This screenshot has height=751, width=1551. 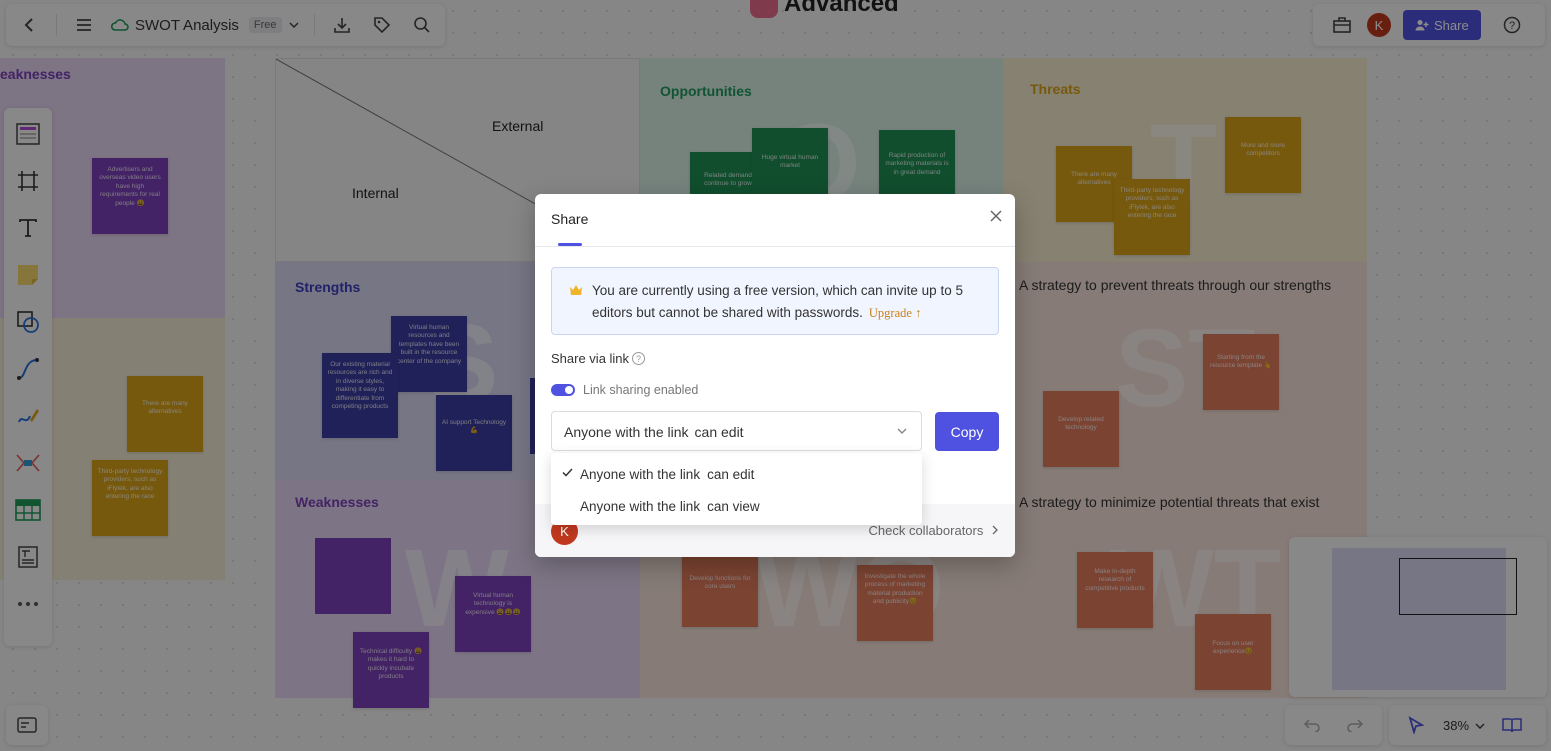 What do you see at coordinates (641, 390) in the screenshot?
I see `link-sharing-label: Link sharing enabled` at bounding box center [641, 390].